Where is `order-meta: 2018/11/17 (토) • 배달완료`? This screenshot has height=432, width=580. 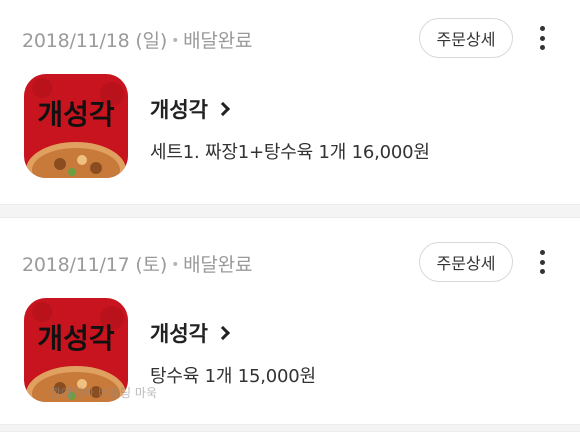 order-meta: 2018/11/17 (토) • 배달완료 is located at coordinates (137, 263).